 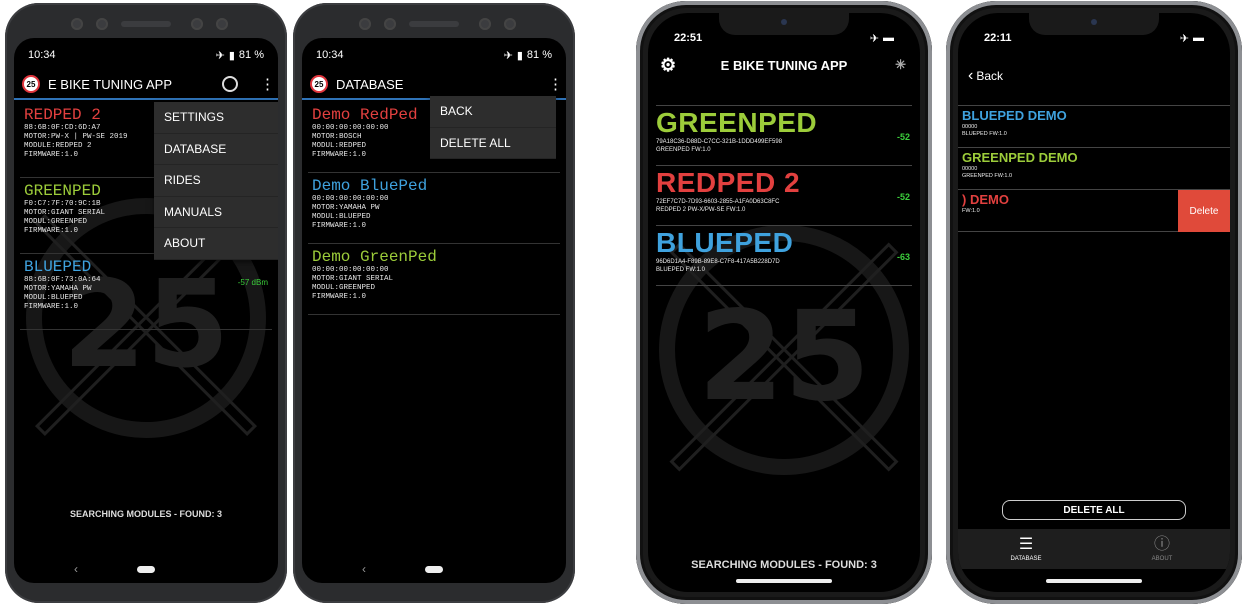 I want to click on menu-item-back: BACK, so click(x=493, y=112).